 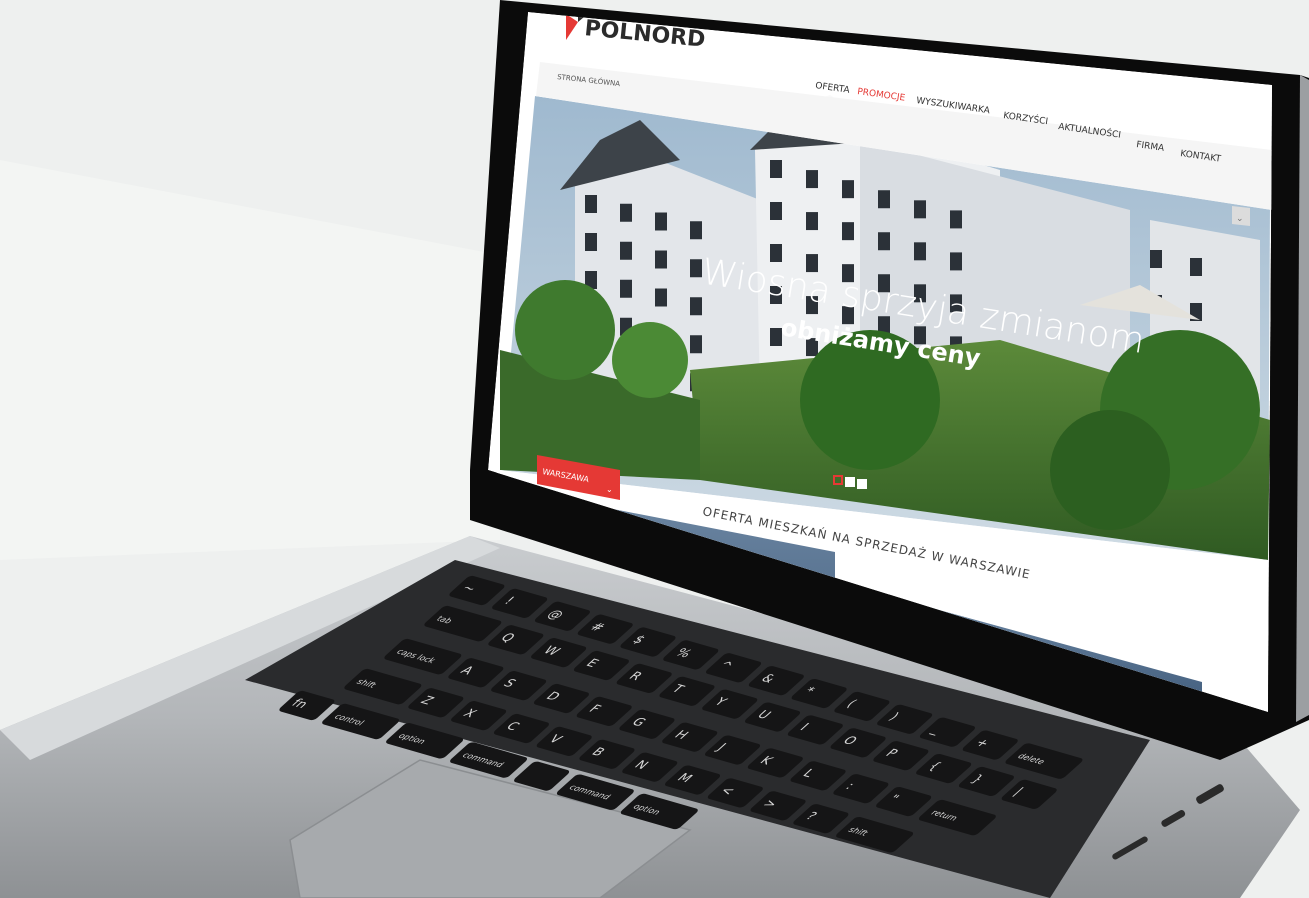 I want to click on header-dropdown: ⌄, so click(x=1241, y=216).